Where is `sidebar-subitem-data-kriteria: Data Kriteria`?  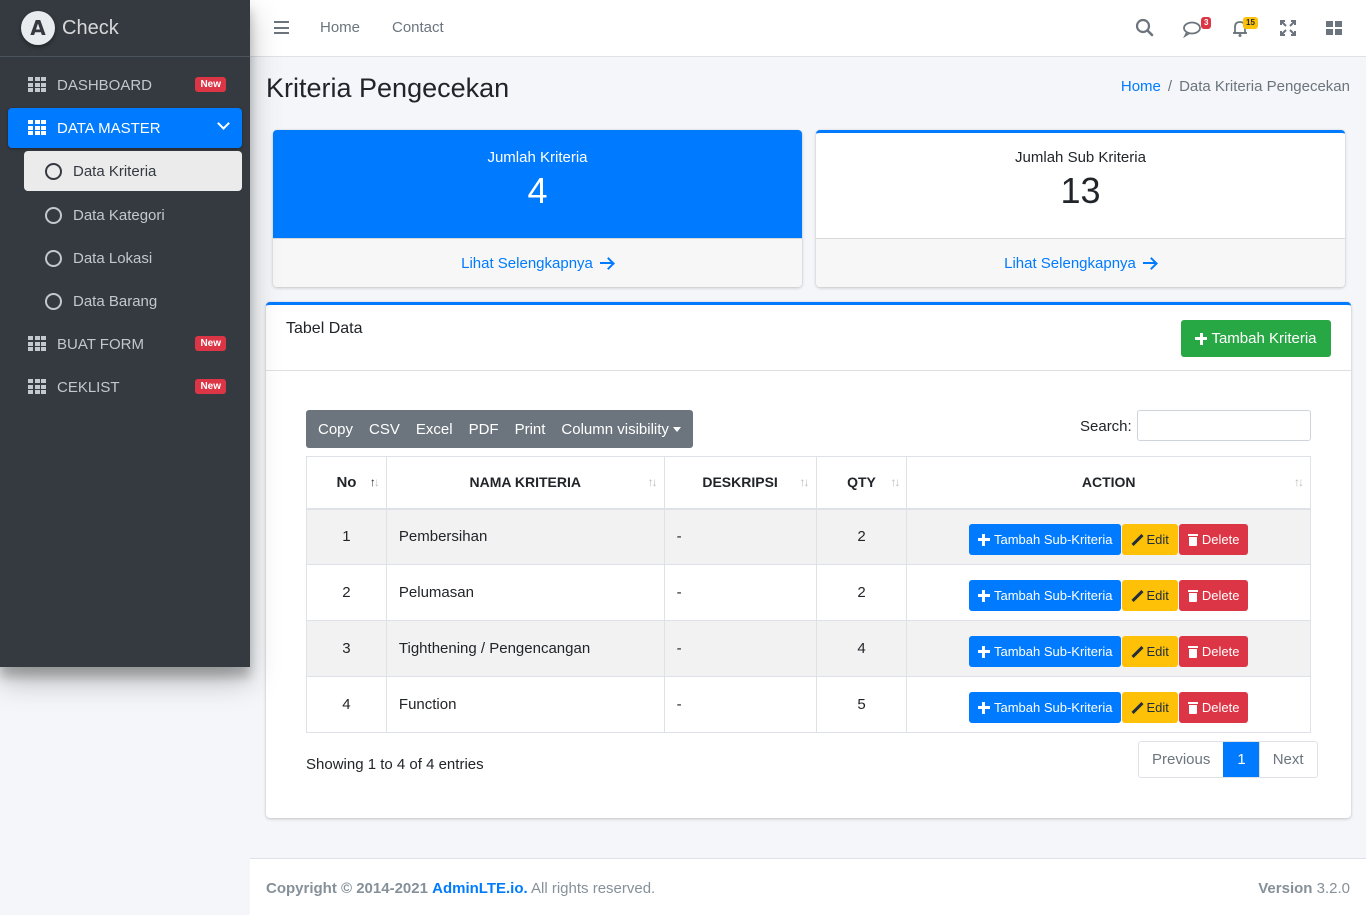 sidebar-subitem-data-kriteria: Data Kriteria is located at coordinates (133, 171).